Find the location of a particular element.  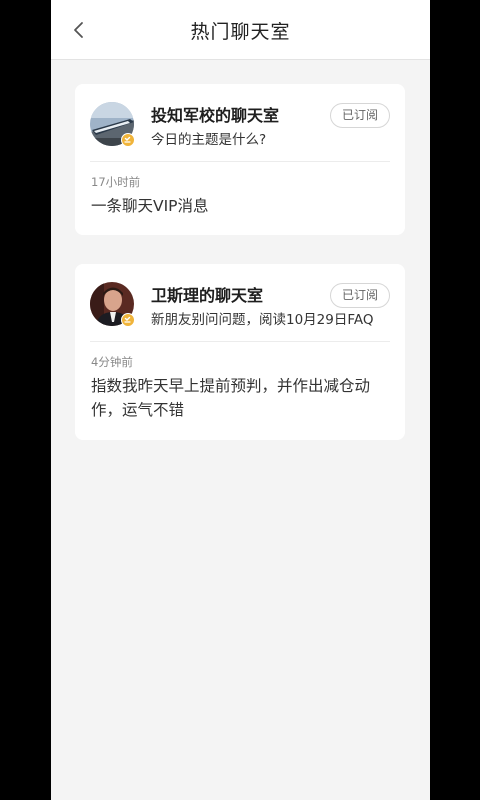

latest-message: 一条聊天VIP消息 is located at coordinates (150, 206).